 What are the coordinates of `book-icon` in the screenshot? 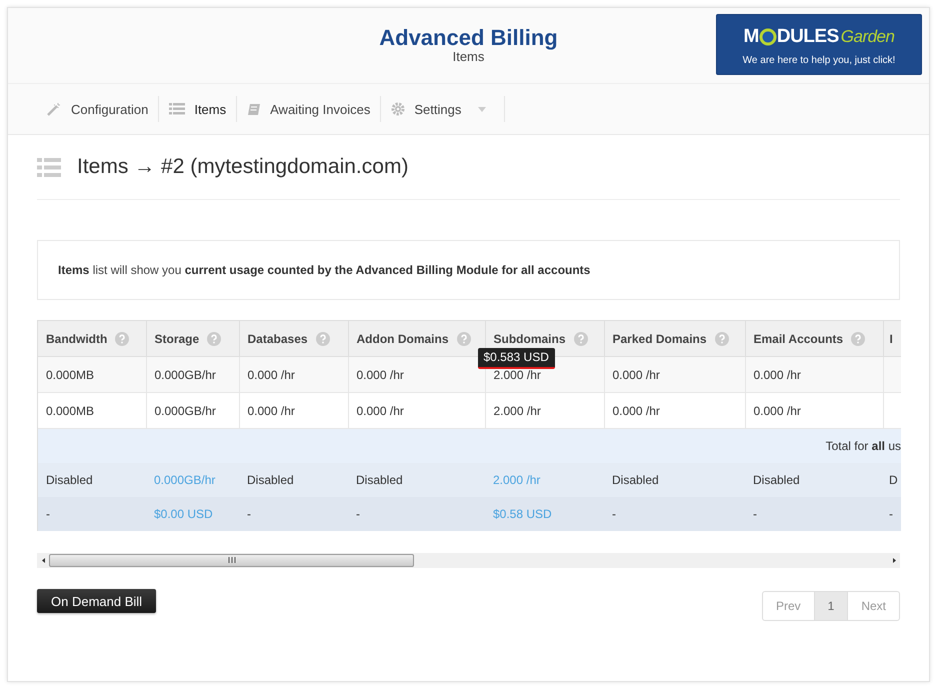 It's located at (254, 109).